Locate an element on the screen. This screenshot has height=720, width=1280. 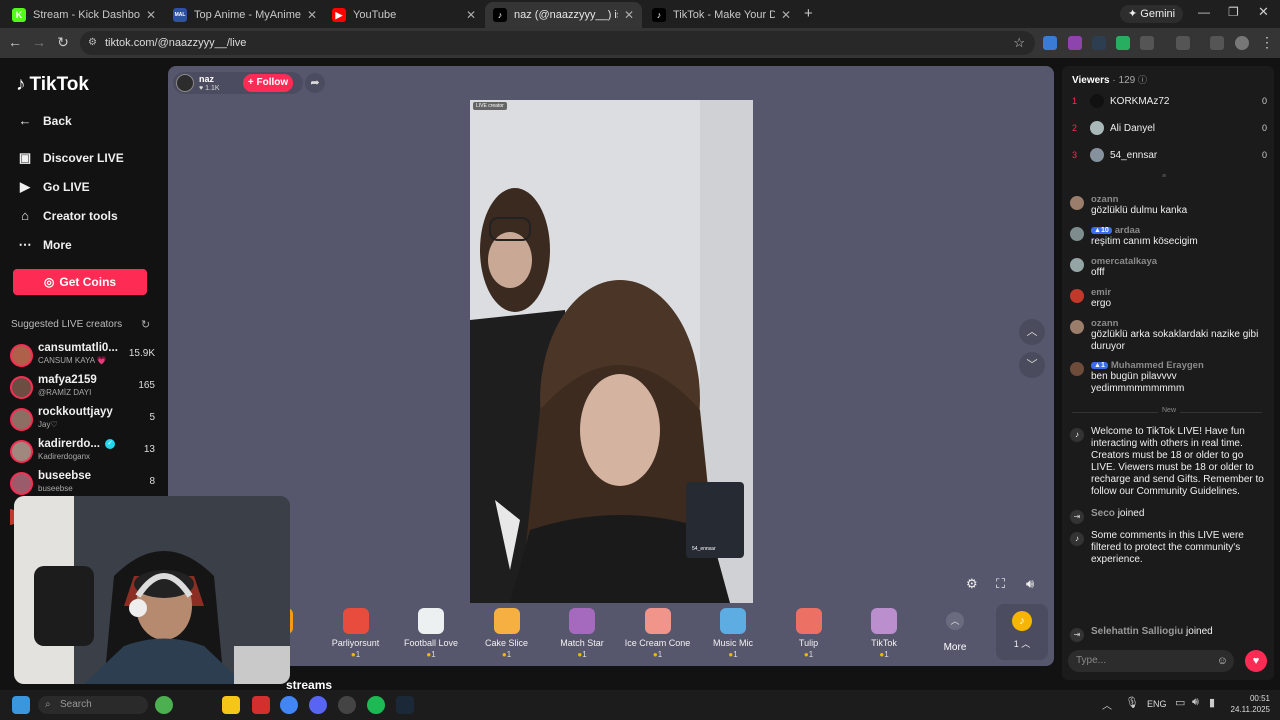
more-gifts-button: ︿ More is located at coordinates (955, 632).